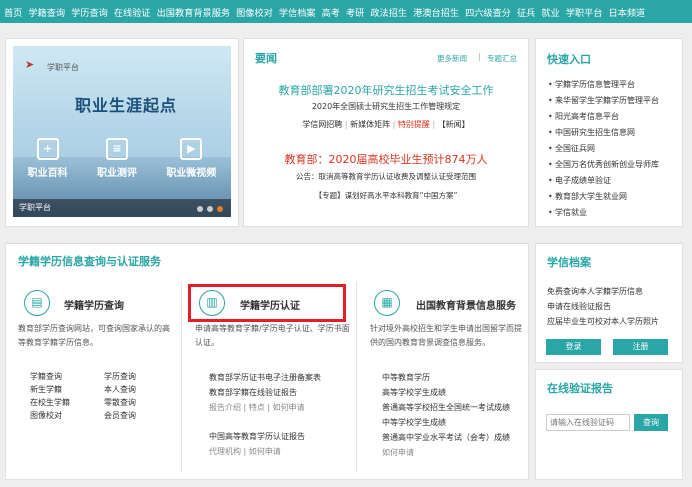 This screenshot has height=487, width=692. Describe the element at coordinates (30, 64) in the screenshot. I see `banner-logo: ➤` at that location.